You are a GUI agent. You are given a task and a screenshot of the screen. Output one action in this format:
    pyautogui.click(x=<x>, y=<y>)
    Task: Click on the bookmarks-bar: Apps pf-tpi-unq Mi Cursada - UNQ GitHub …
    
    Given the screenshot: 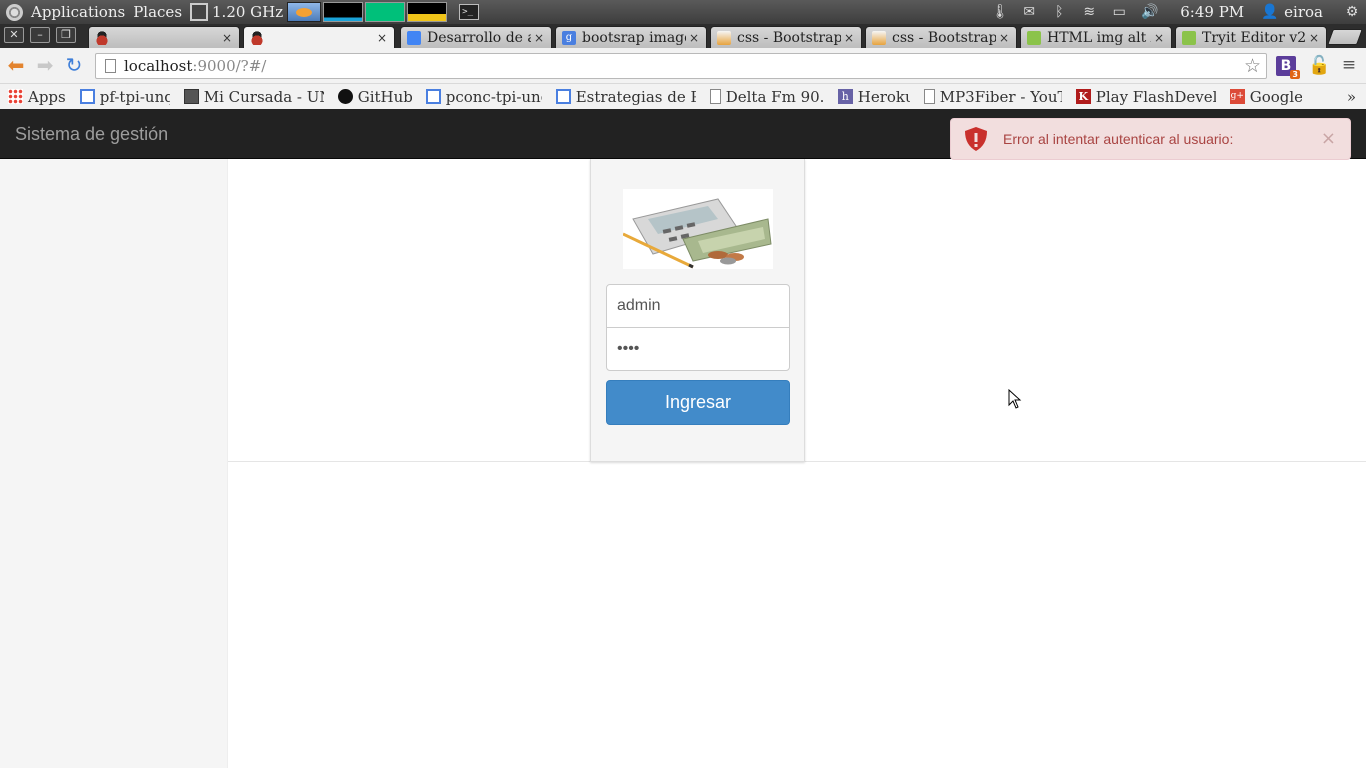 What is the action you would take?
    pyautogui.click(x=683, y=96)
    